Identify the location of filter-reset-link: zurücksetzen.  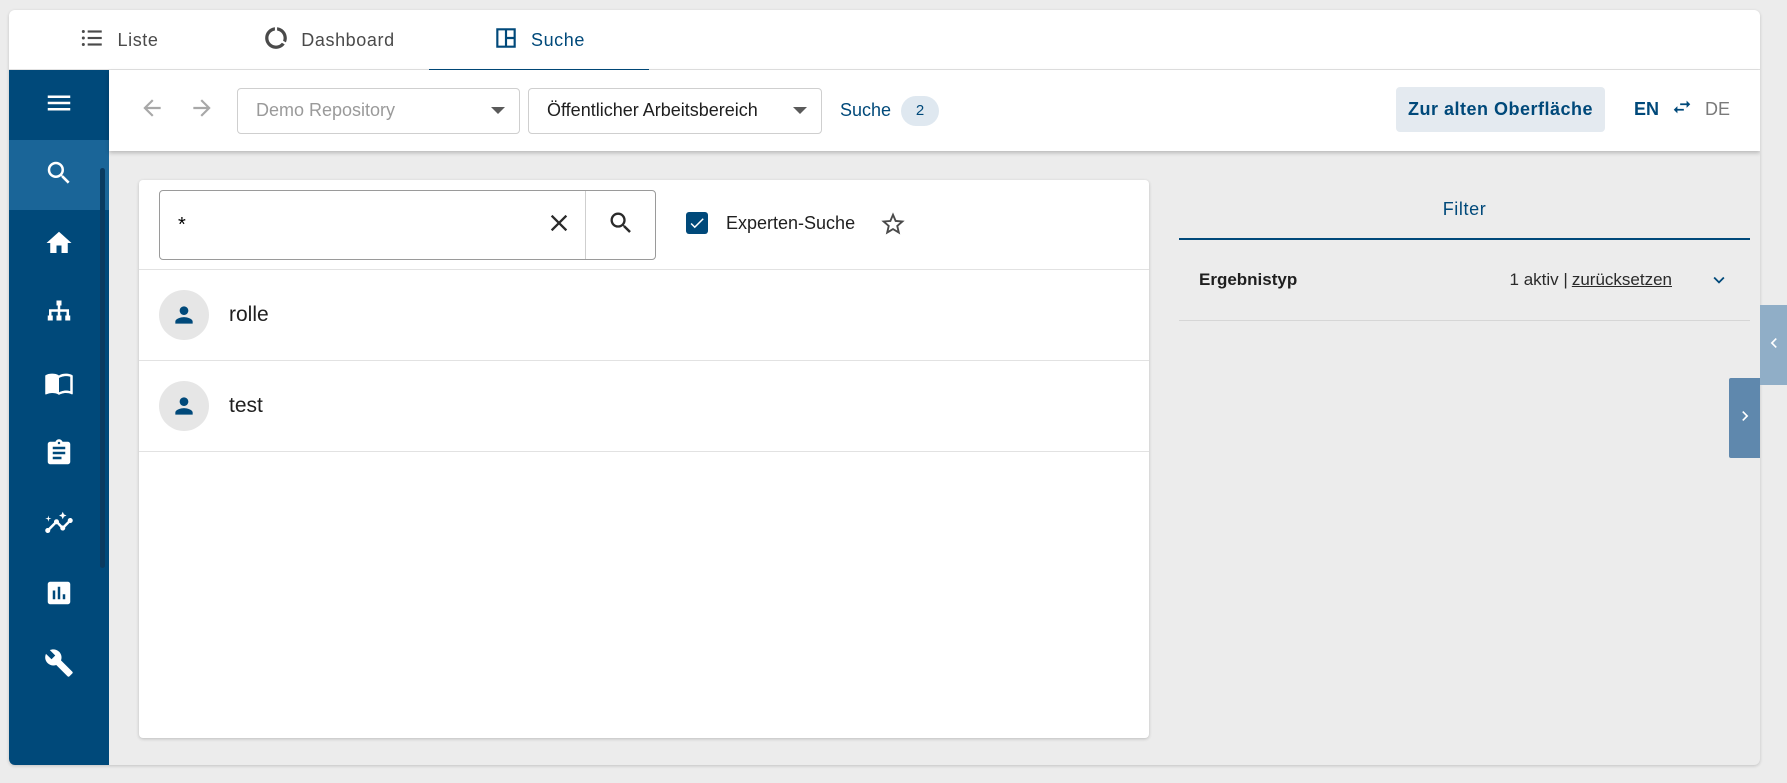
(1622, 280).